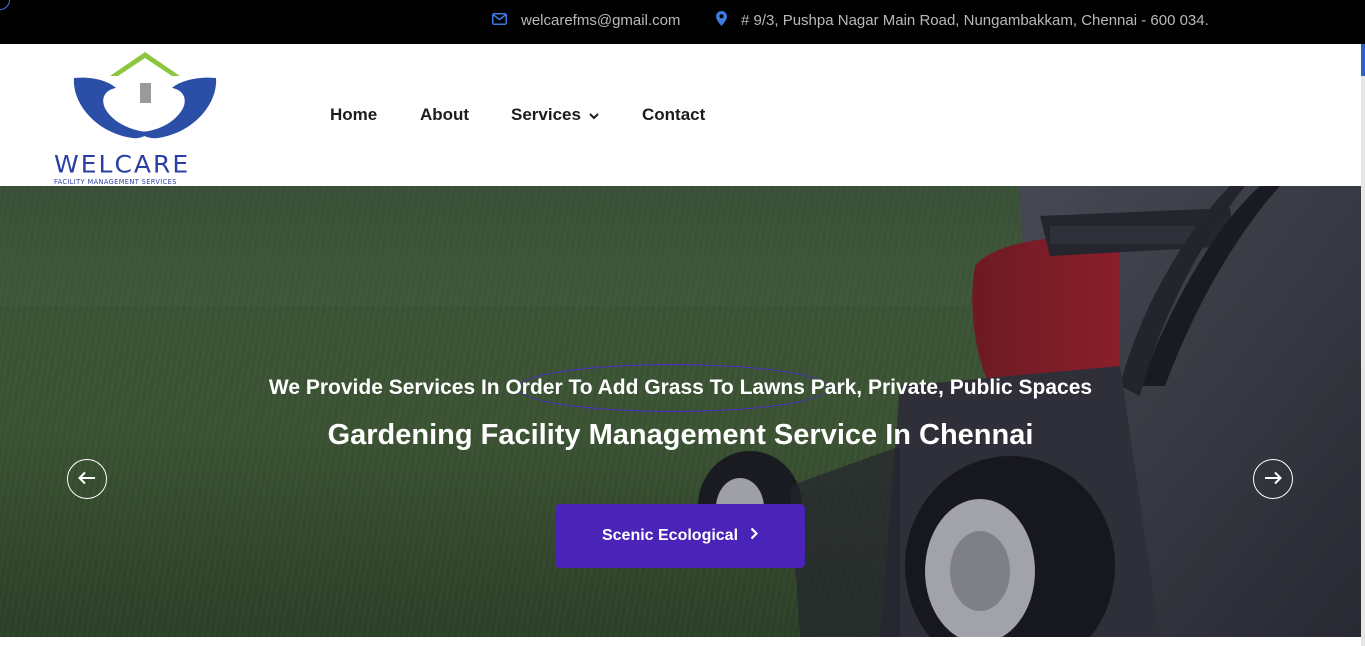 The height and width of the screenshot is (646, 1365). I want to click on envelope-icon, so click(499, 20).